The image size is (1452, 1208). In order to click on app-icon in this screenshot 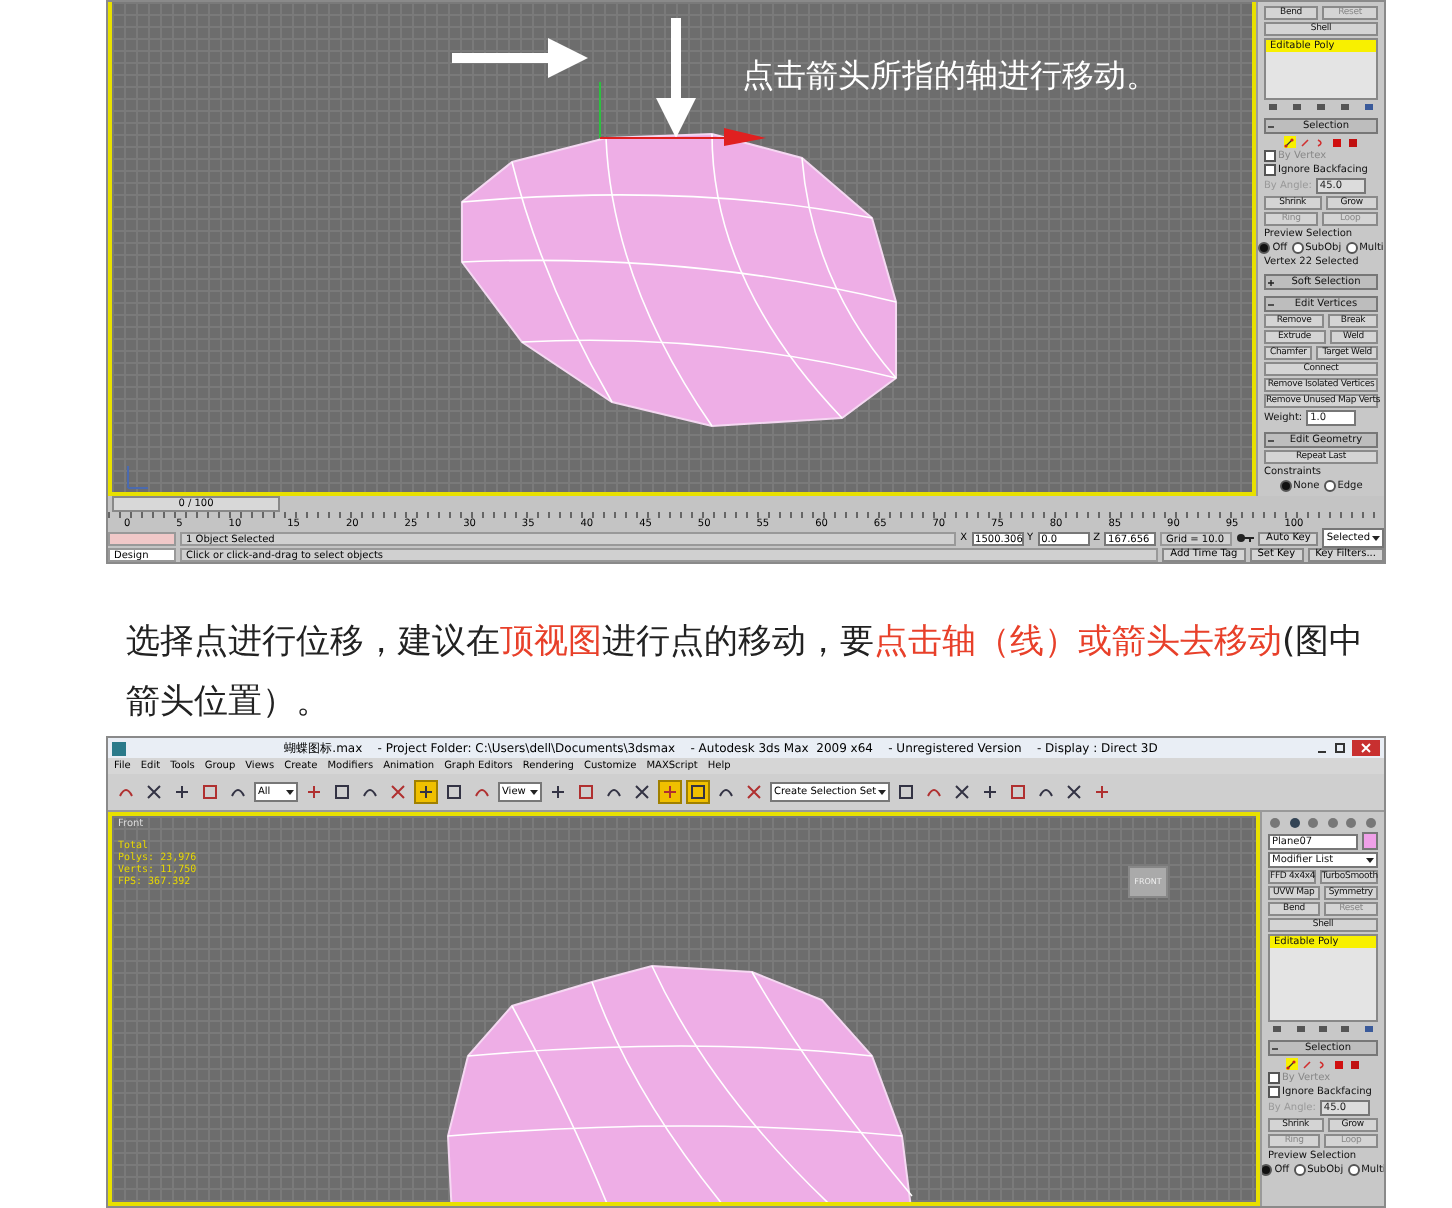, I will do `click(119, 748)`.